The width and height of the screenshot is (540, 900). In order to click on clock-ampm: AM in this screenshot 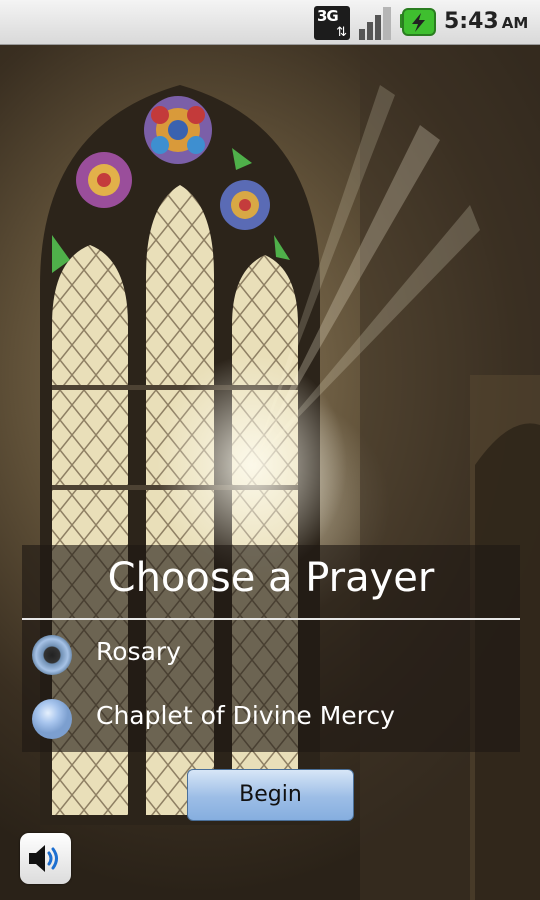, I will do `click(515, 23)`.